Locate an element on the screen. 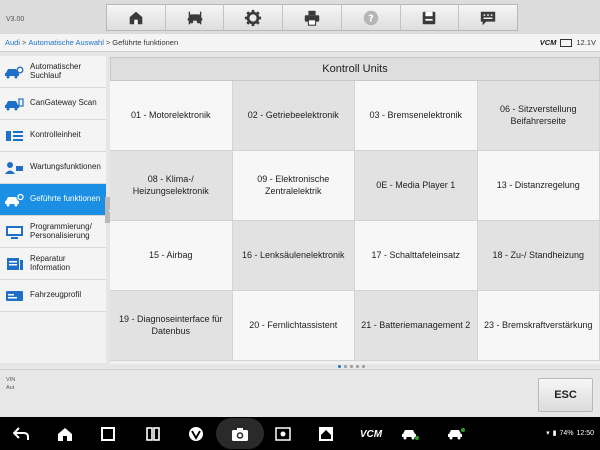  vehicle-connect-icon is located at coordinates (410, 434).